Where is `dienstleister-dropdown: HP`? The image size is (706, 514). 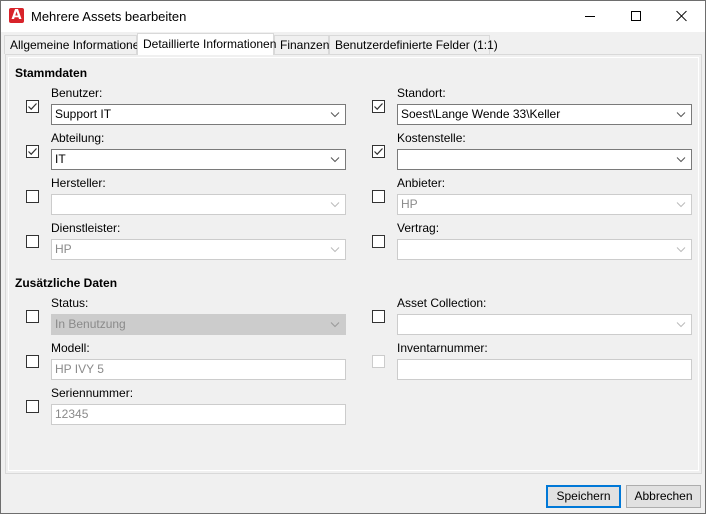
dienstleister-dropdown: HP is located at coordinates (198, 249).